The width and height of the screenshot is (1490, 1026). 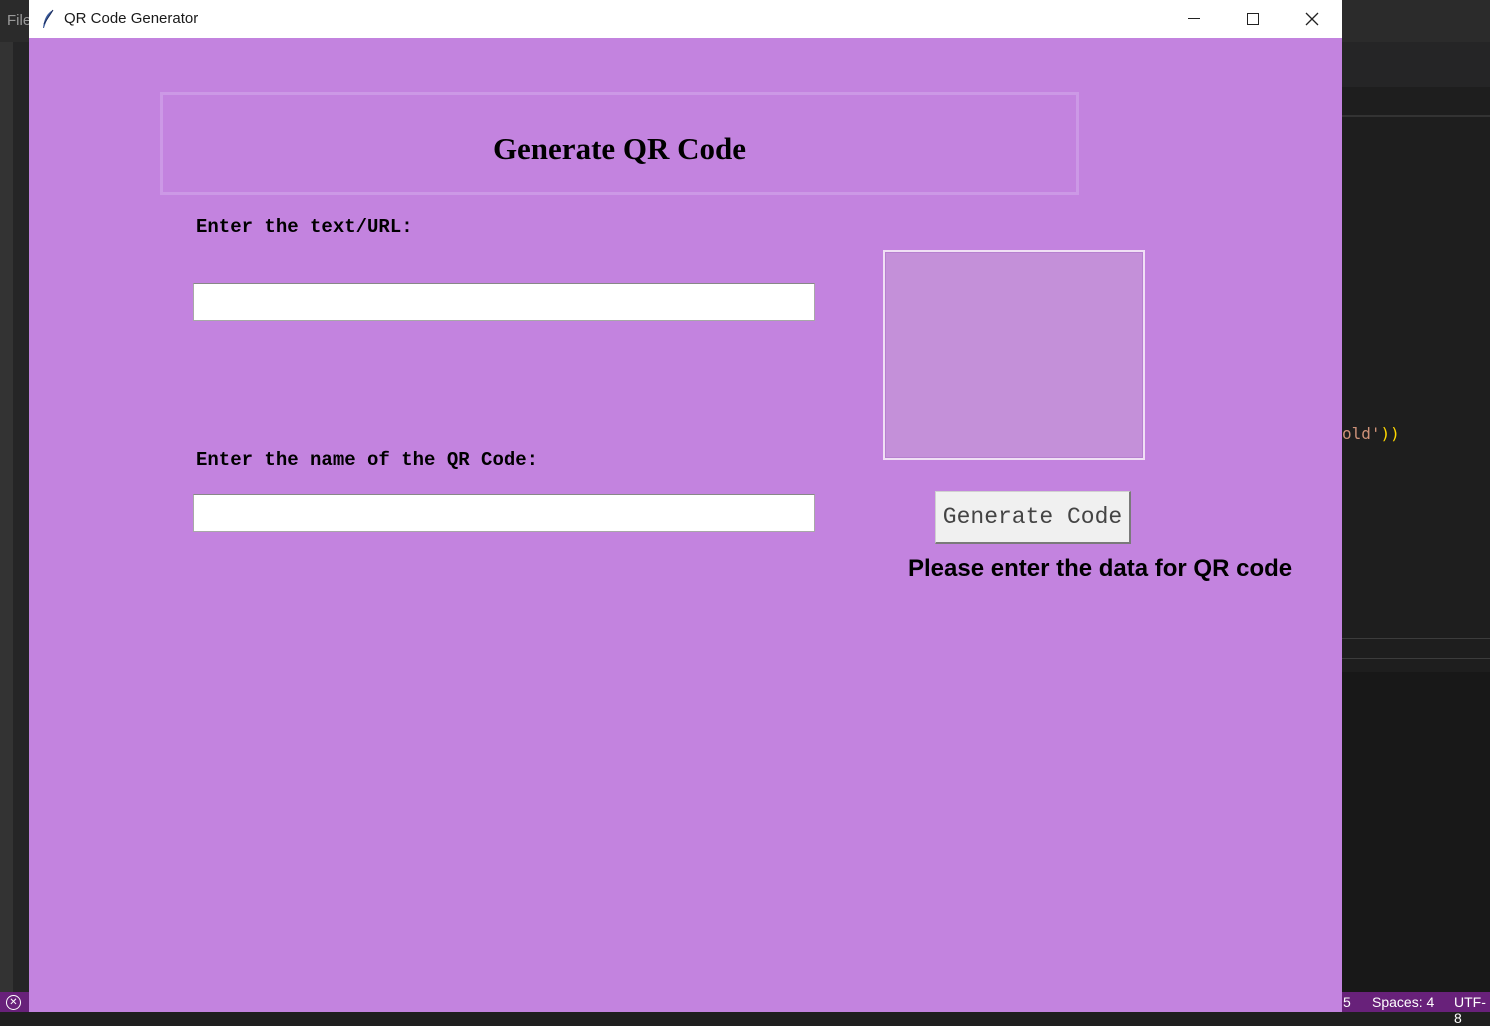 What do you see at coordinates (25, 517) in the screenshot?
I see `editor-sidebar: › › ›` at bounding box center [25, 517].